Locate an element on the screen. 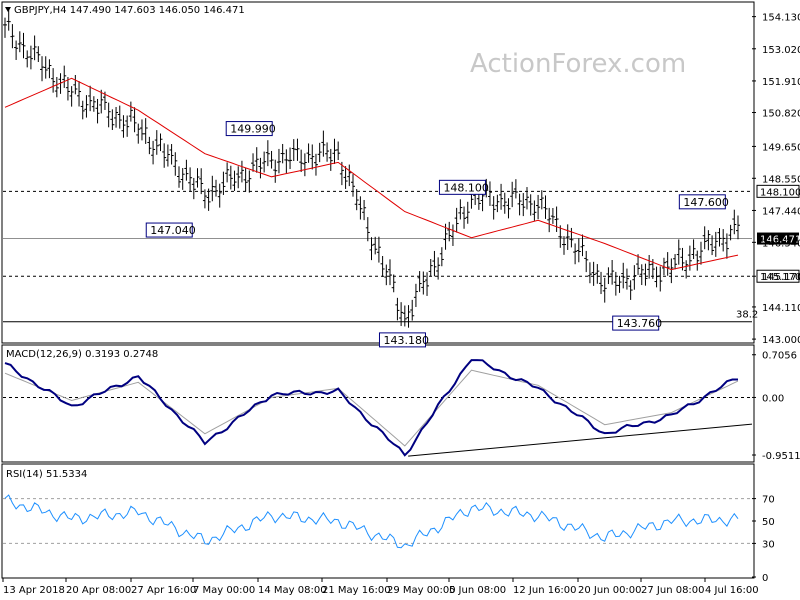 This screenshot has height=600, width=800. price-tick-label: 145.170 is located at coordinates (781, 277).